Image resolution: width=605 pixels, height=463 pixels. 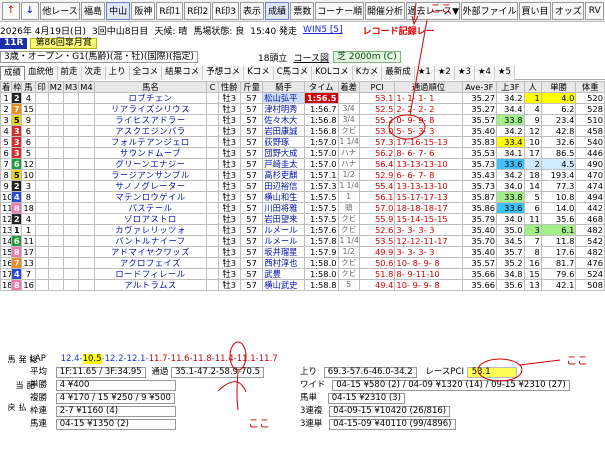 What do you see at coordinates (385, 10) in the screenshot?
I see `meeting-analysis-button: 開催分析` at bounding box center [385, 10].